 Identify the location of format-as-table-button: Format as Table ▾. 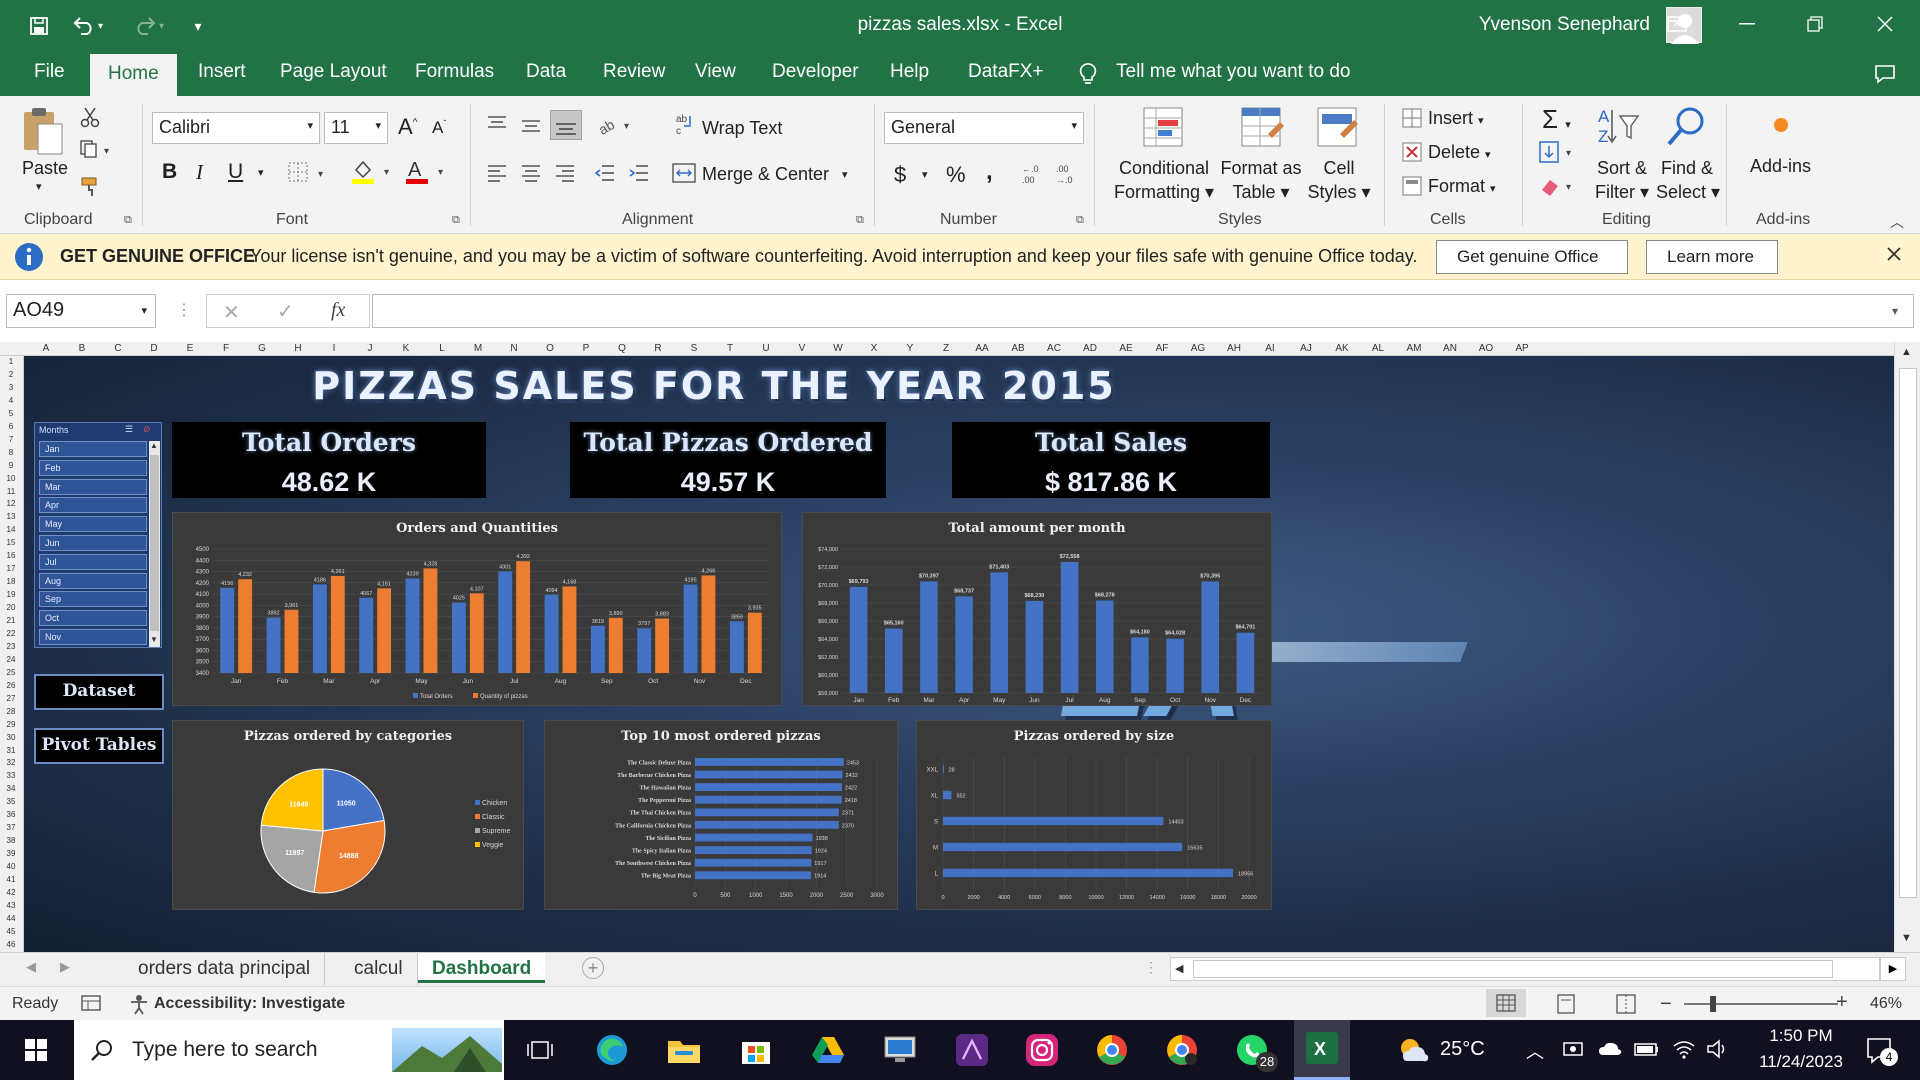
(1261, 180).